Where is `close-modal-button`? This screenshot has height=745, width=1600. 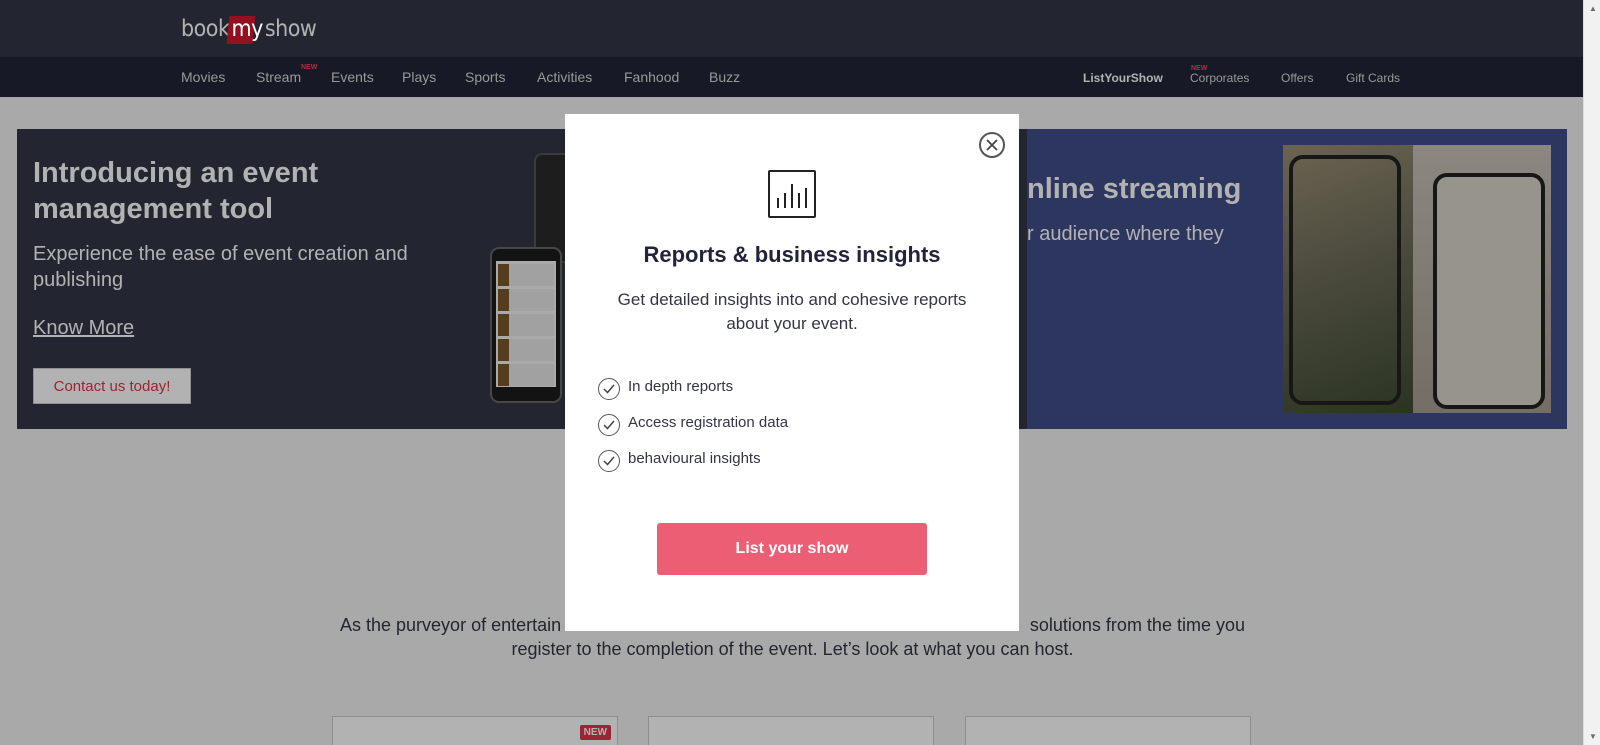 close-modal-button is located at coordinates (992, 145).